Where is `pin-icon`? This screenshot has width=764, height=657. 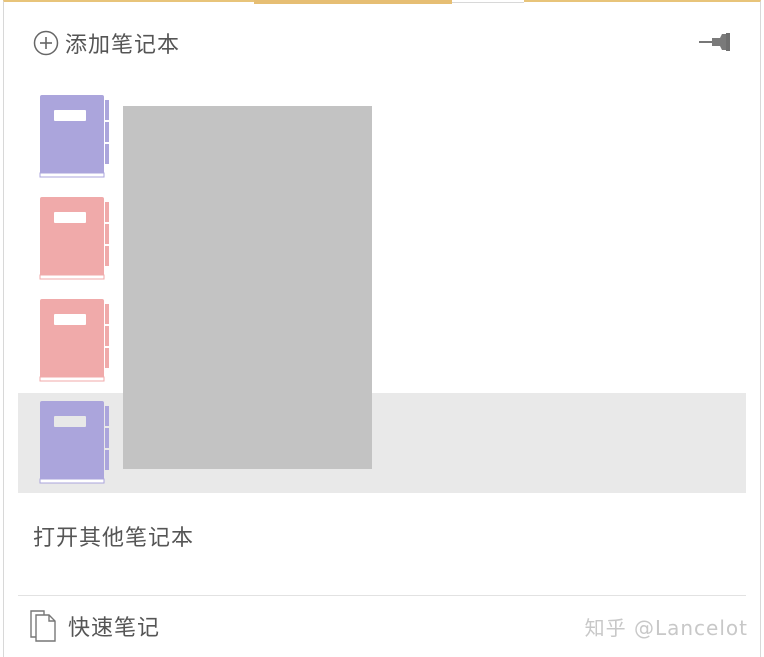 pin-icon is located at coordinates (716, 42).